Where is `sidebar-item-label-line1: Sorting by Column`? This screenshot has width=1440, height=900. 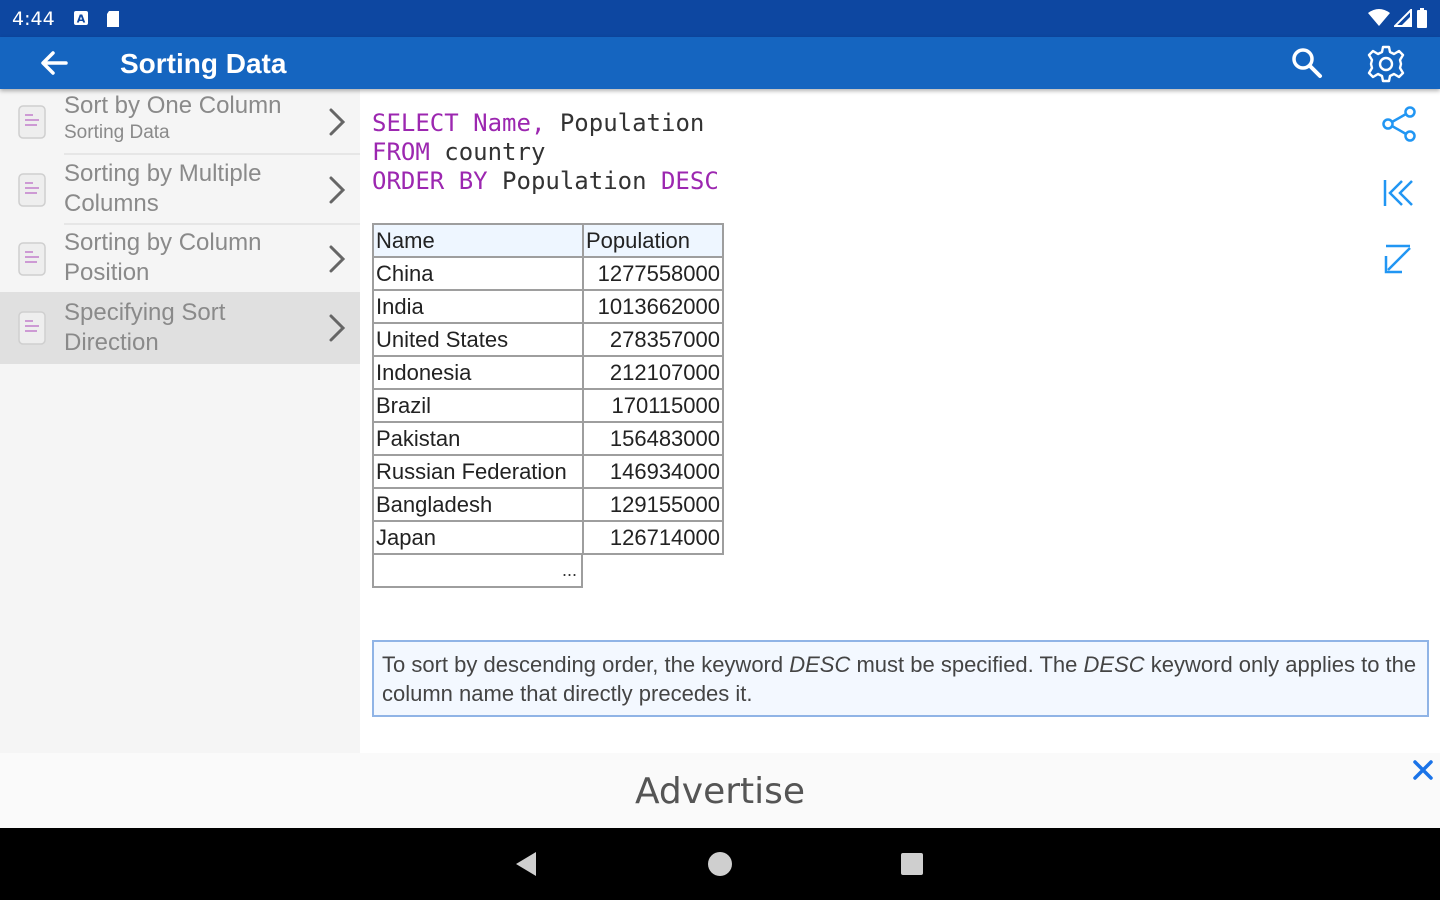 sidebar-item-label-line1: Sorting by Column is located at coordinates (163, 242).